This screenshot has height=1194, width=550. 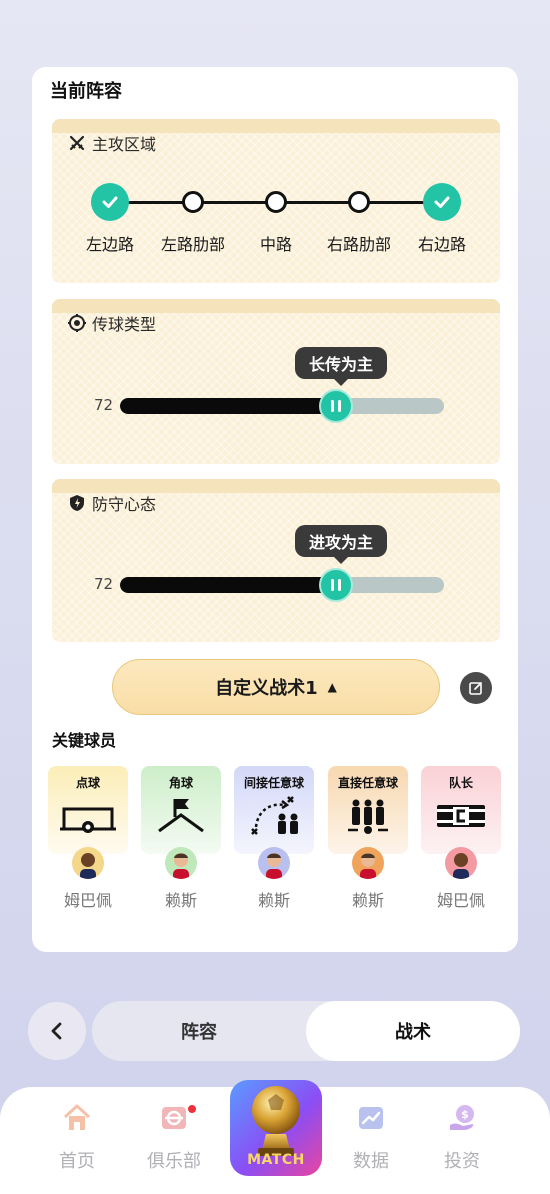 What do you see at coordinates (199, 1031) in the screenshot?
I see `tab-lineup: 阵容` at bounding box center [199, 1031].